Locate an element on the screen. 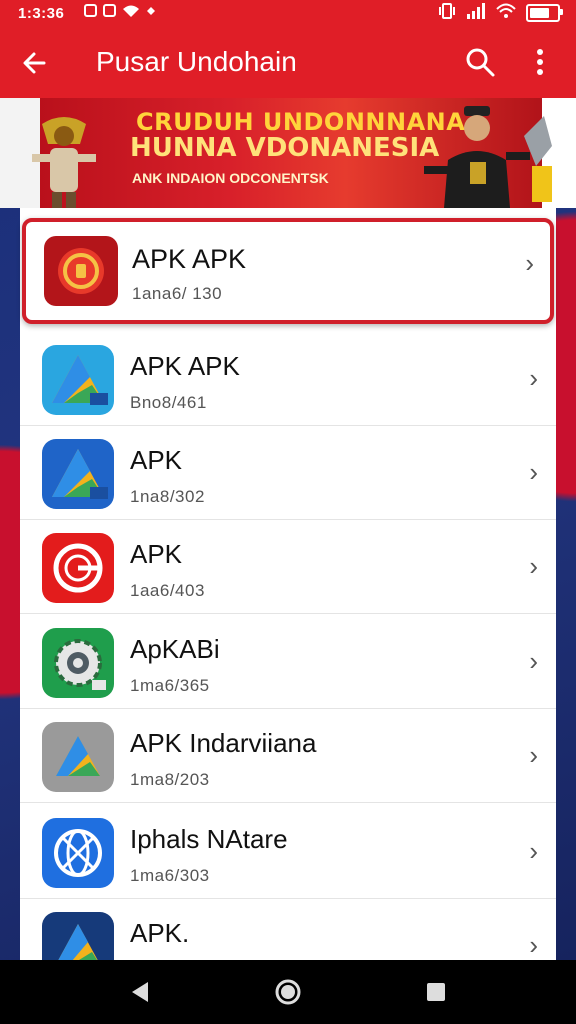 The height and width of the screenshot is (1024, 576). app-bar: Pusar Undohain is located at coordinates (288, 63).